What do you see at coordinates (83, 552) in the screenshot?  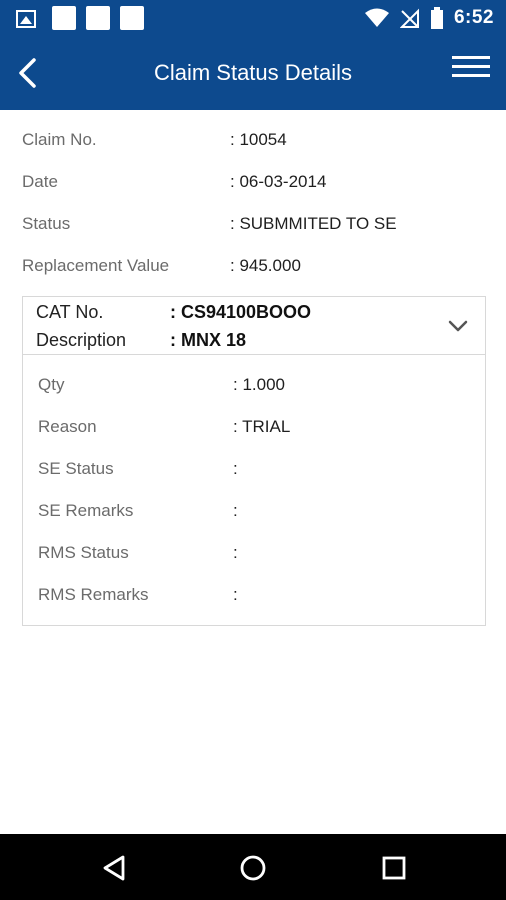 I see `rms-status-label: RMS Status` at bounding box center [83, 552].